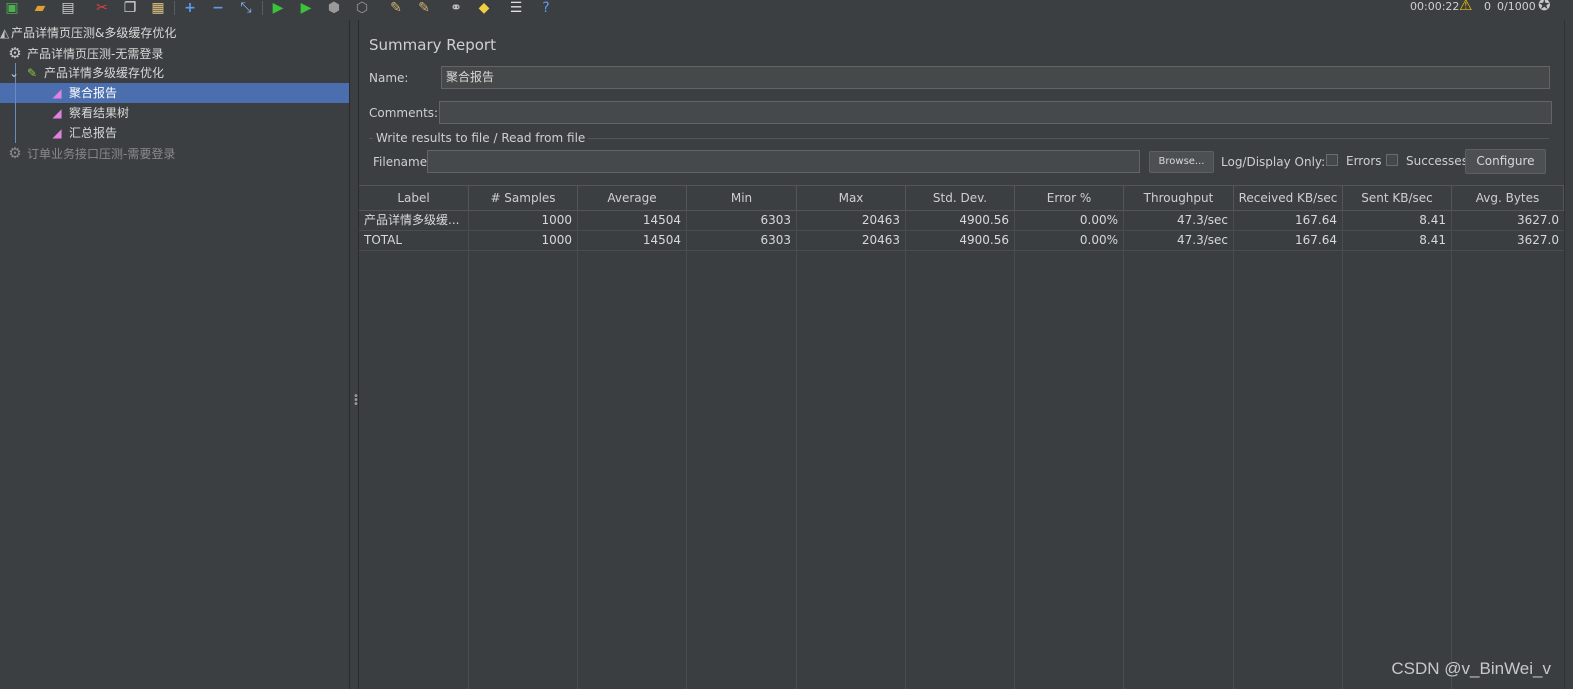  I want to click on column-header: Sent KB/sec, so click(1397, 198).